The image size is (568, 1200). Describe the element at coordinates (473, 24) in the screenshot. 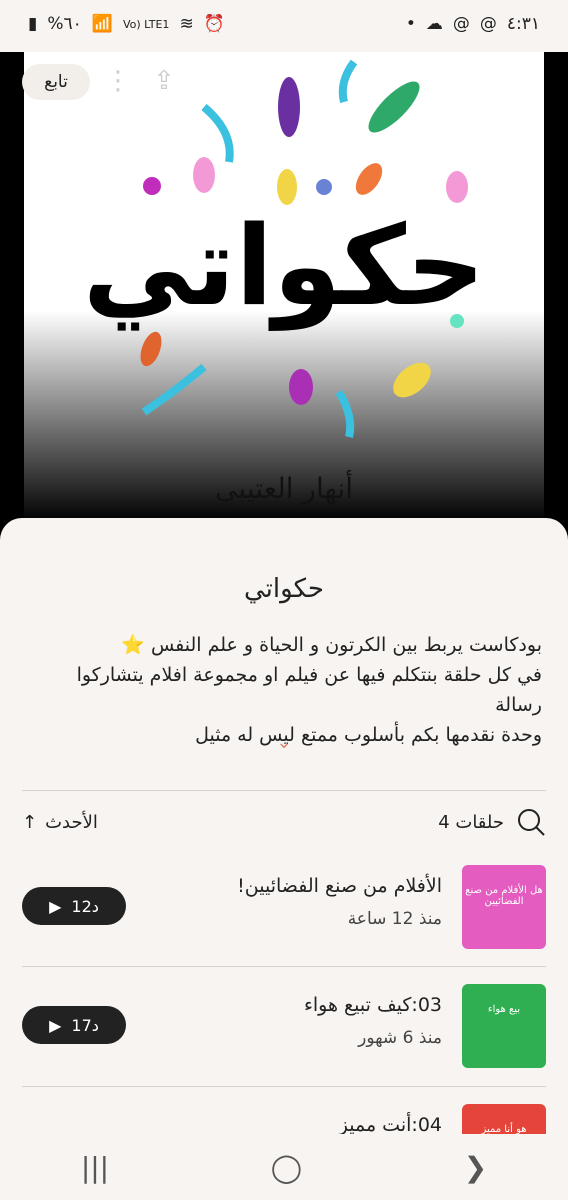

I see `status-right: • ☁ @ @ ٤:٣١` at that location.